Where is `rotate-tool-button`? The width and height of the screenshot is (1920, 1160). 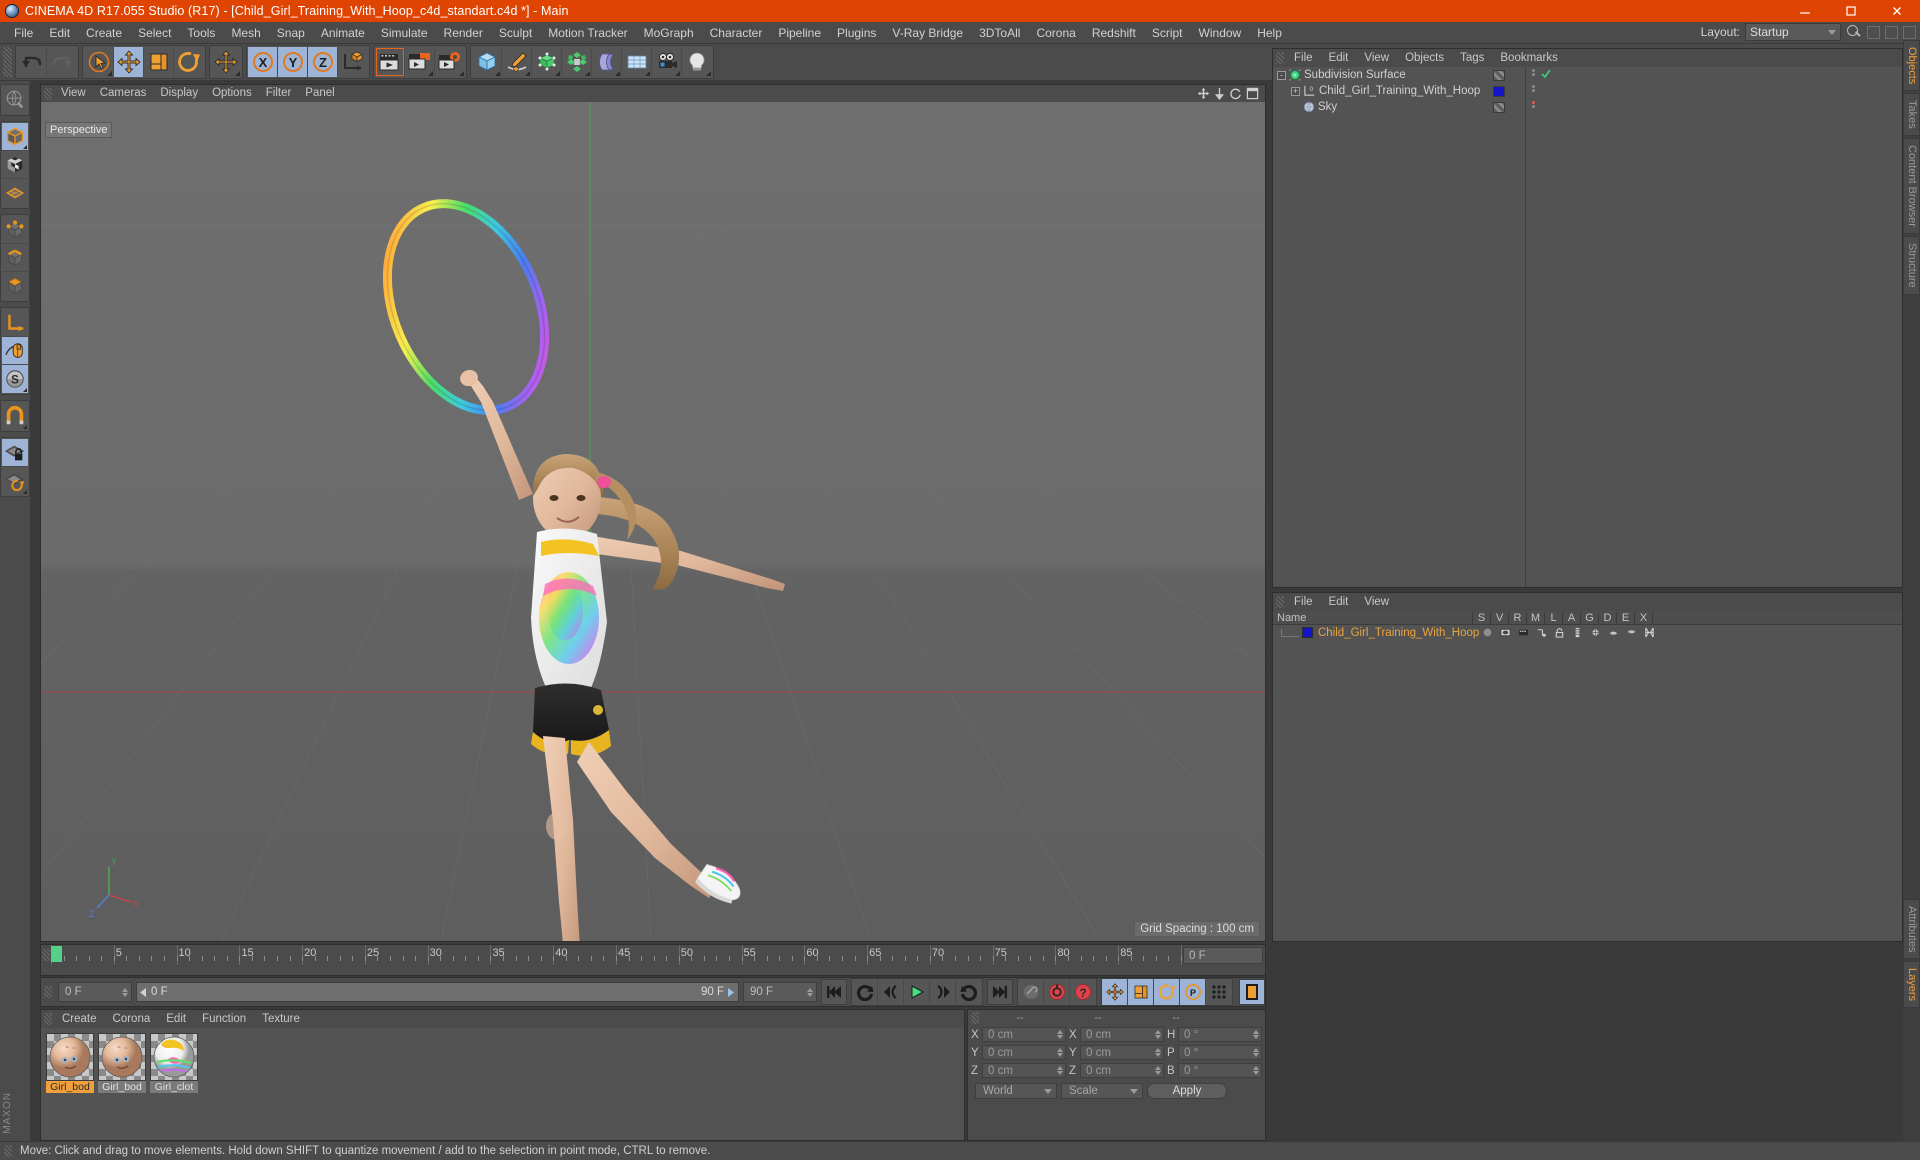 rotate-tool-button is located at coordinates (189, 62).